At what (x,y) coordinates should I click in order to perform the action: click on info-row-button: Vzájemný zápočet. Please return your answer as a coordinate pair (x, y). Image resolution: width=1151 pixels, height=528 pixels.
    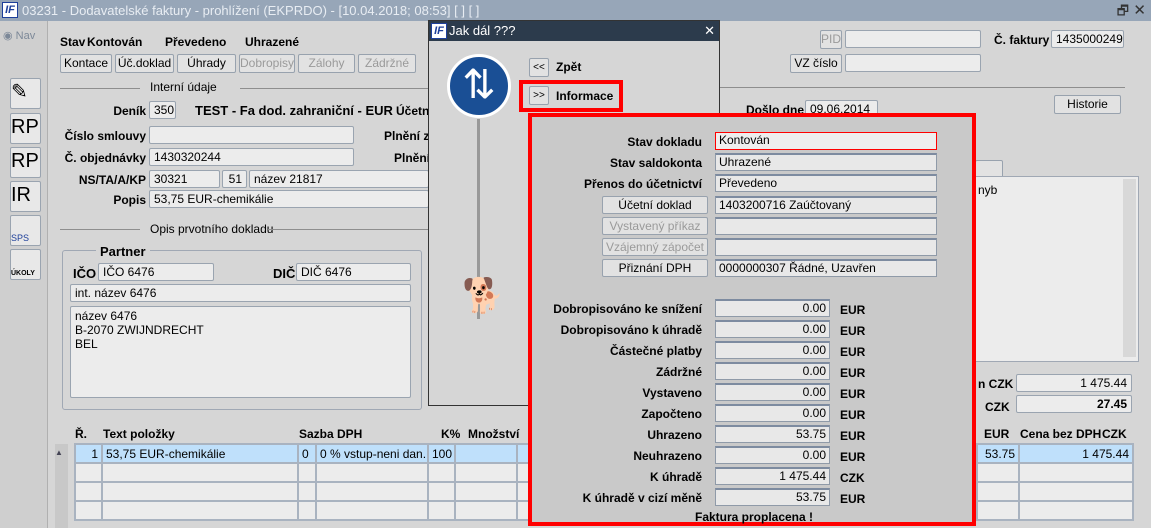
    Looking at the image, I should click on (655, 247).